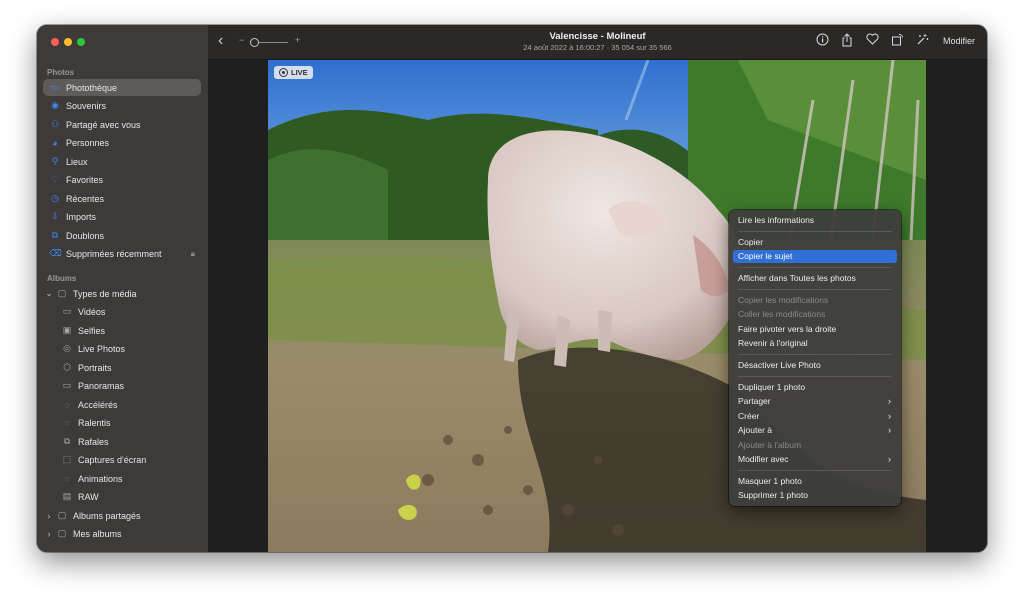 The height and width of the screenshot is (602, 1024). I want to click on sidebar-item-label: Doublons, so click(85, 235).